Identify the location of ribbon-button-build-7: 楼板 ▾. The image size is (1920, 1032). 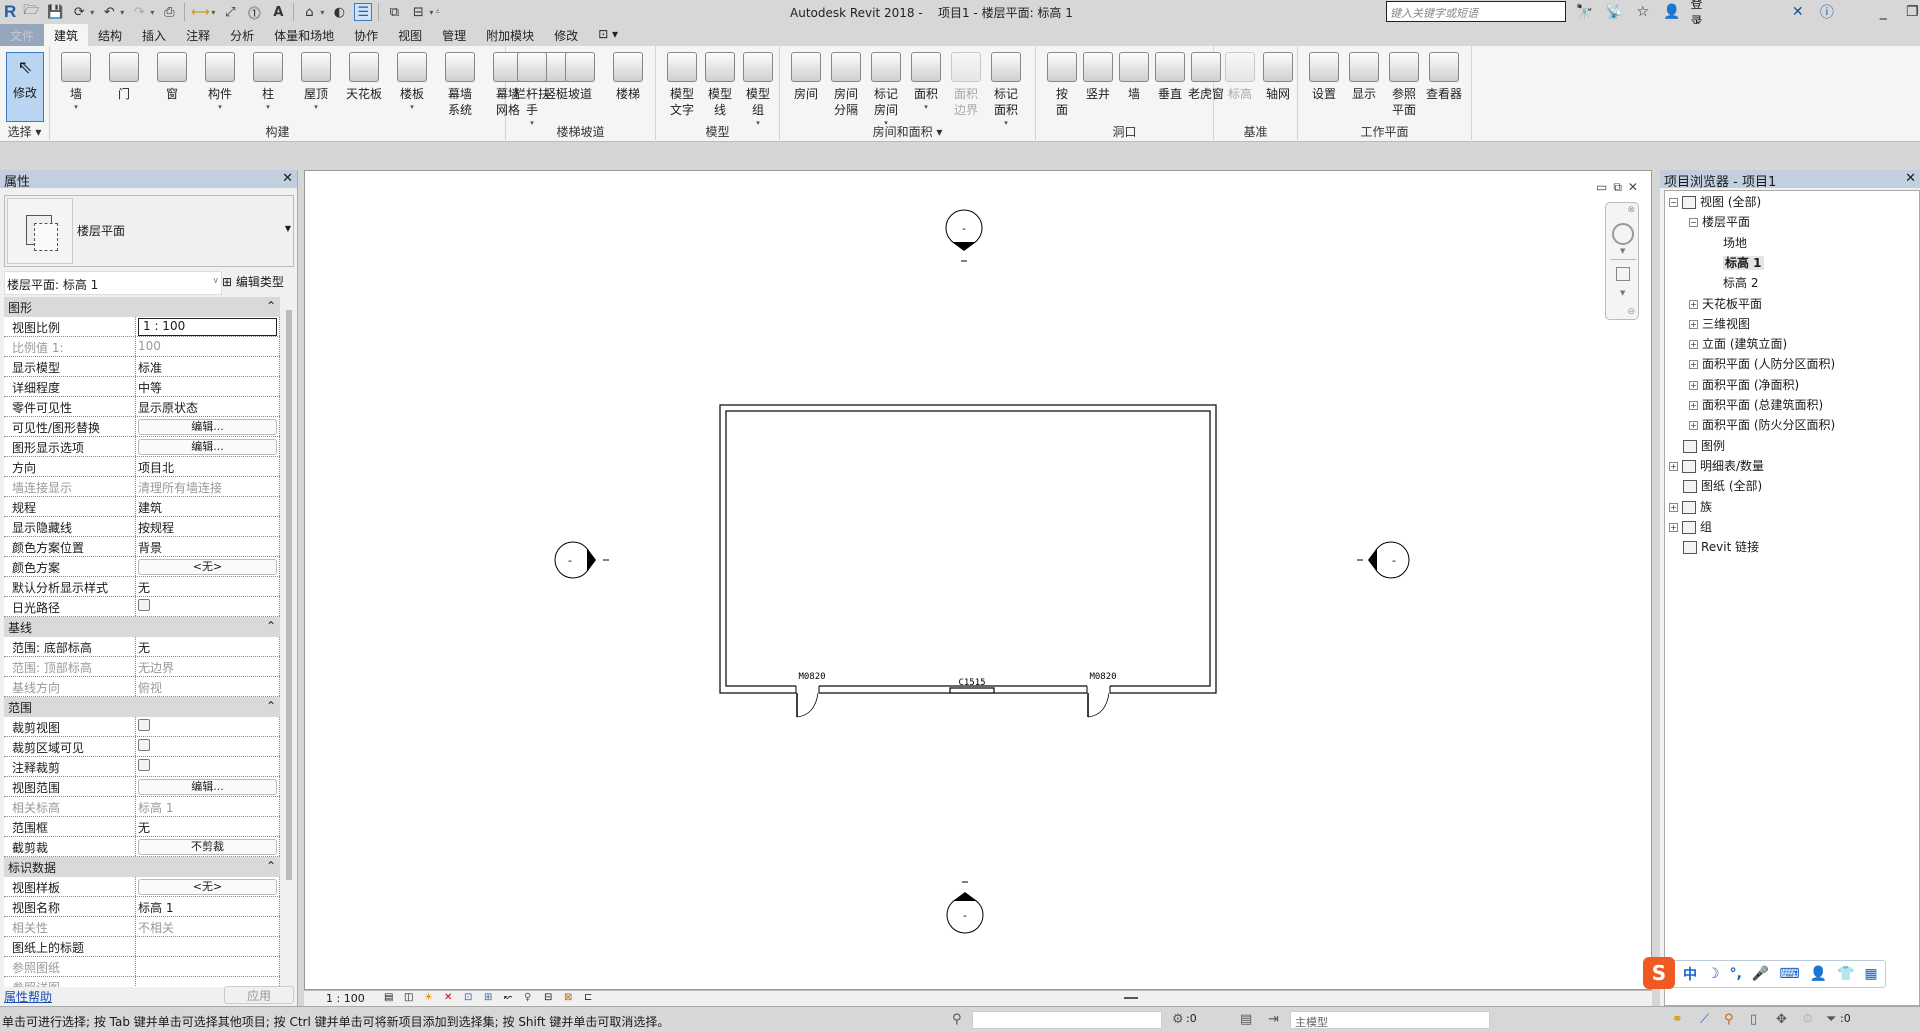
(412, 82).